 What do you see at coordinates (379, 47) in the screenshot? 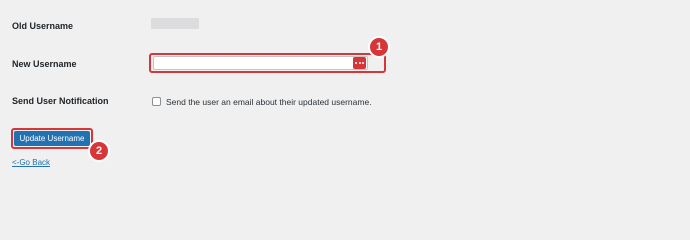
I see `annotation-step-1-badge: 1` at bounding box center [379, 47].